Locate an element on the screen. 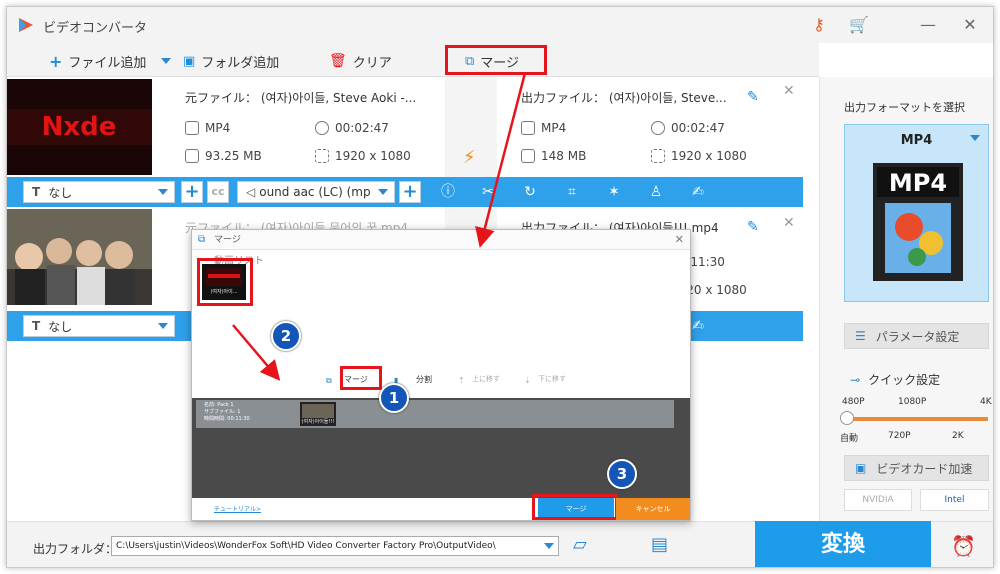 The image size is (1000, 574). arrow-merge-to-dialog is located at coordinates (501, 160).